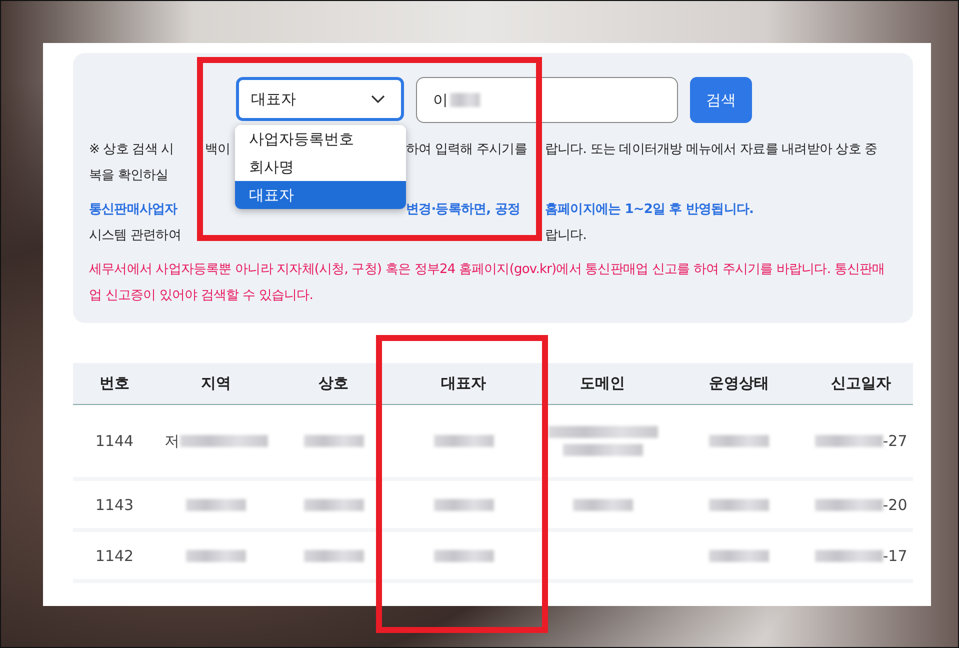 This screenshot has width=959, height=648. Describe the element at coordinates (114, 383) in the screenshot. I see `column-header: 번호` at that location.